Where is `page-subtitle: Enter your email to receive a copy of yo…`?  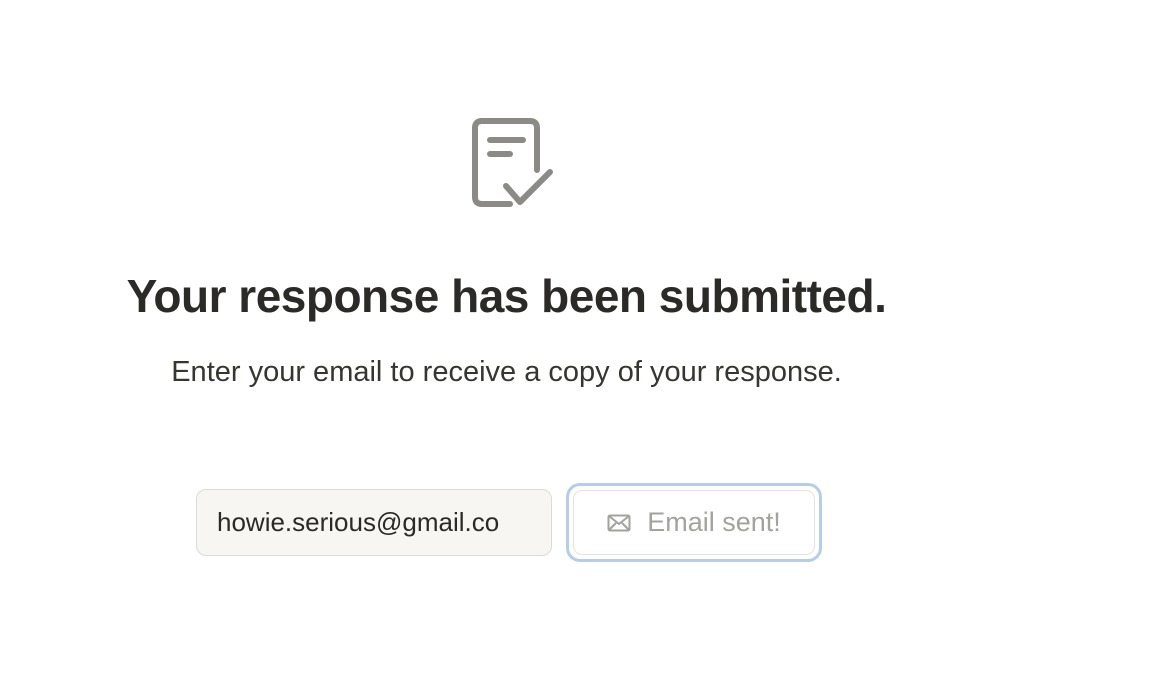
page-subtitle: Enter your email to receive a copy of yo… is located at coordinates (506, 372).